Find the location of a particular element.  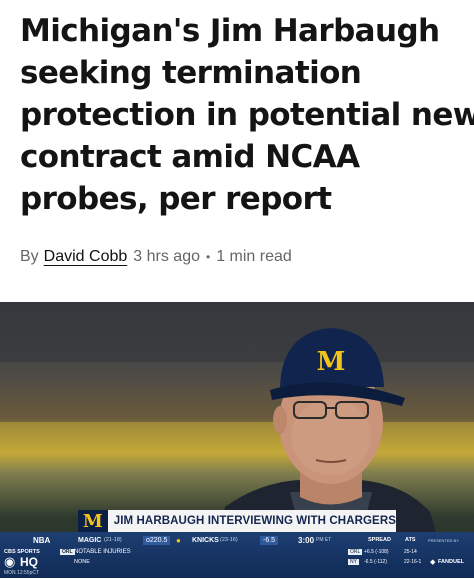

spread-row-team: NY is located at coordinates (353, 562).